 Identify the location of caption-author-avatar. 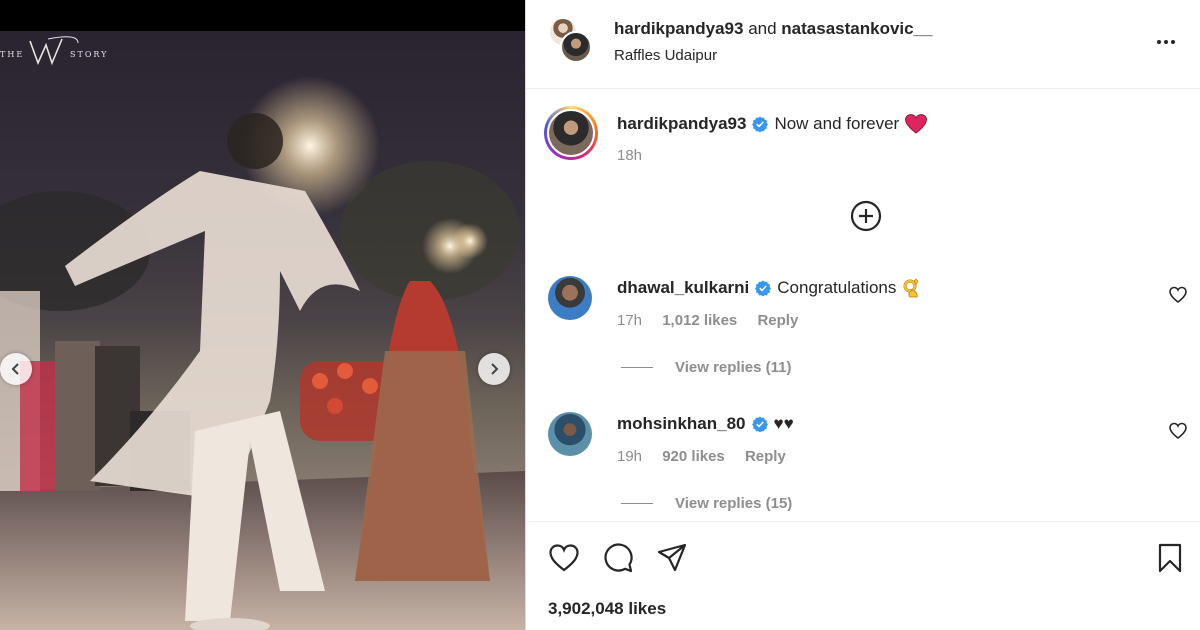
(571, 133).